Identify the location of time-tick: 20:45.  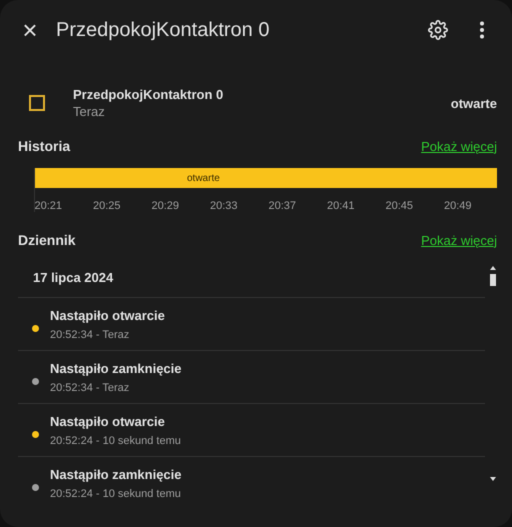
(399, 206).